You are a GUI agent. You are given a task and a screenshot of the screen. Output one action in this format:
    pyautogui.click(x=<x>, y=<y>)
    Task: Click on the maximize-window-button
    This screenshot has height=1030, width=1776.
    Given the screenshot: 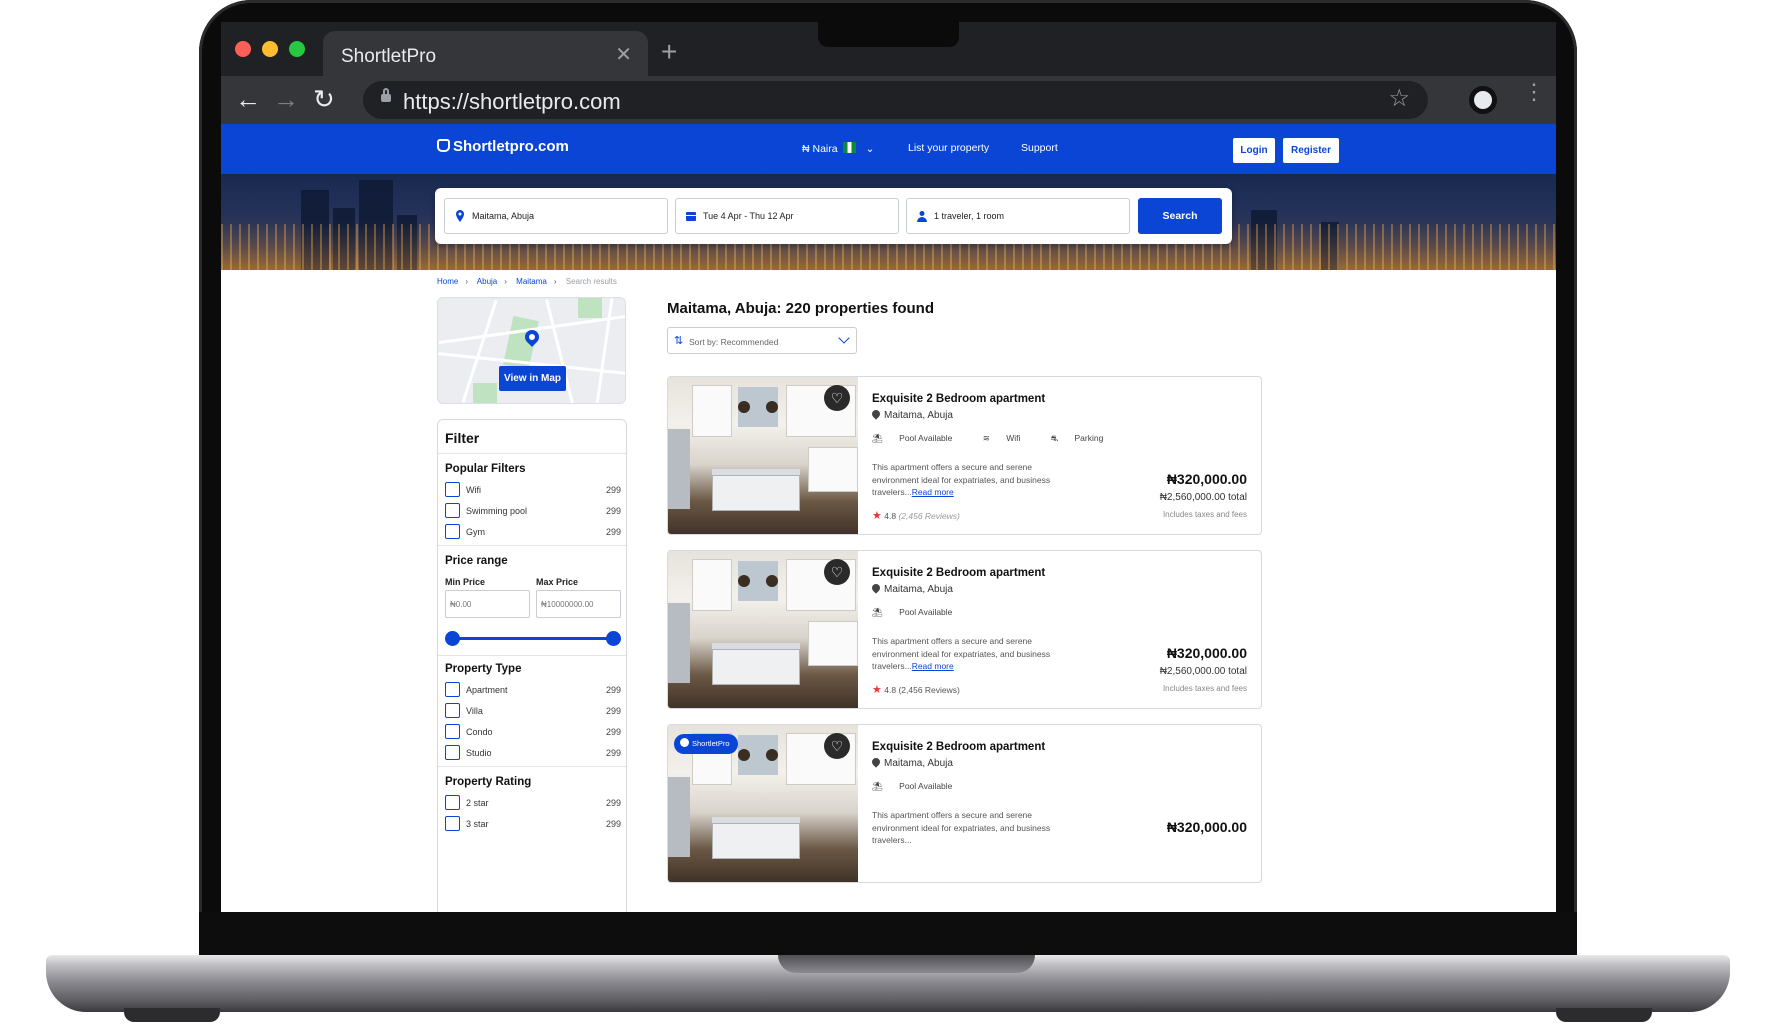 What is the action you would take?
    pyautogui.click(x=297, y=49)
    